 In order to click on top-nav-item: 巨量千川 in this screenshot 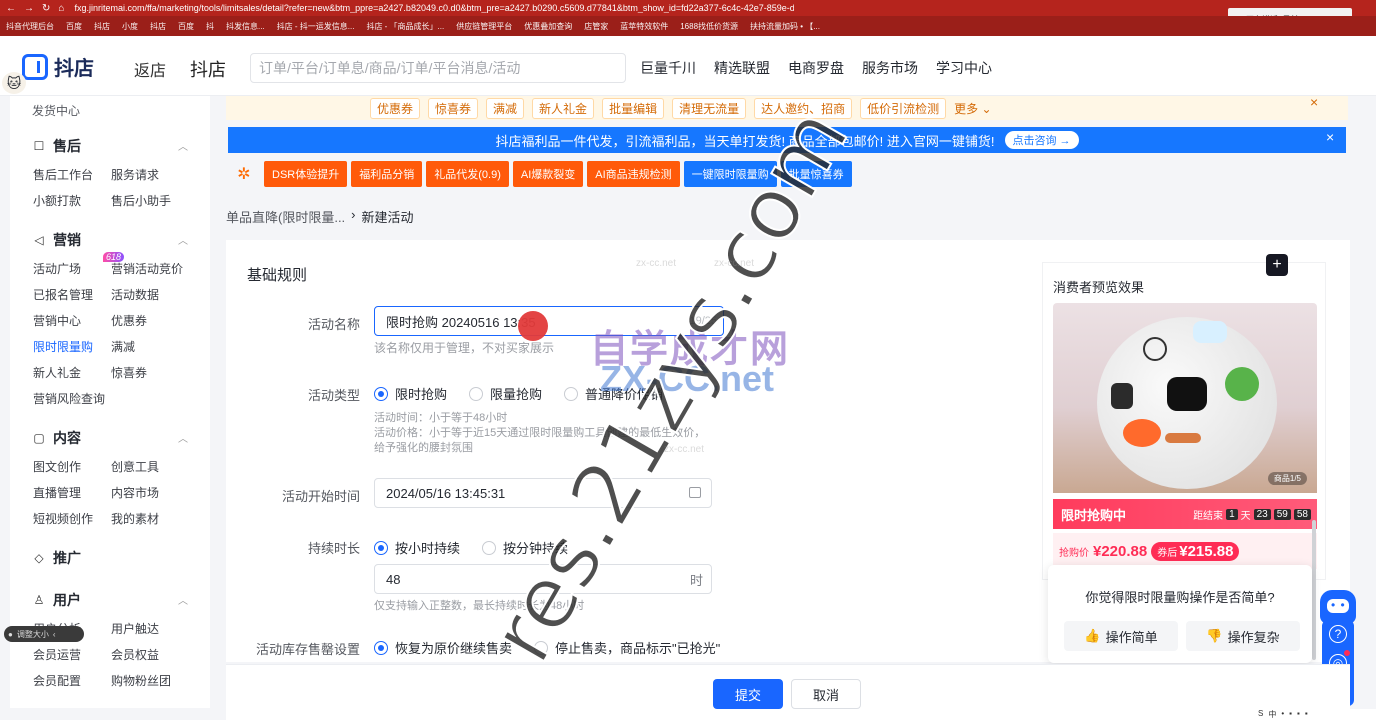, I will do `click(668, 68)`.